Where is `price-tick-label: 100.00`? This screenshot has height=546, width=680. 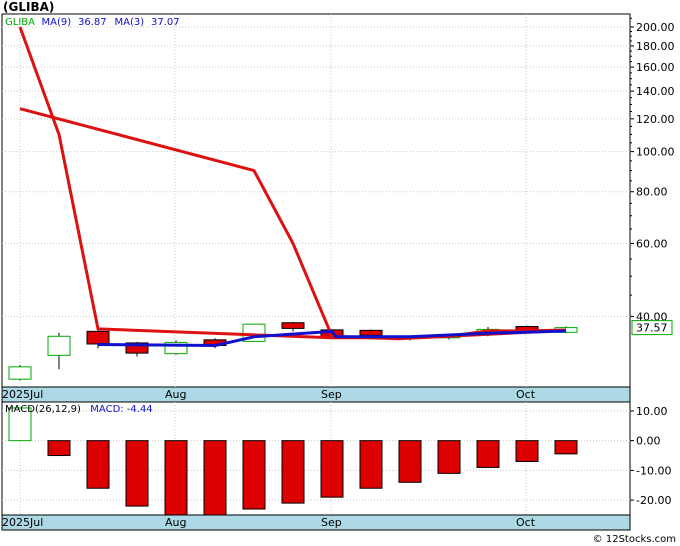 price-tick-label: 100.00 is located at coordinates (655, 152).